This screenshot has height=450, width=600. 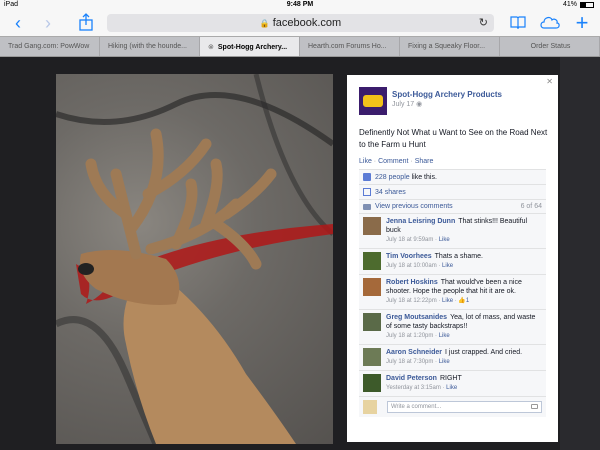 I want to click on comments-icon, so click(x=367, y=206).